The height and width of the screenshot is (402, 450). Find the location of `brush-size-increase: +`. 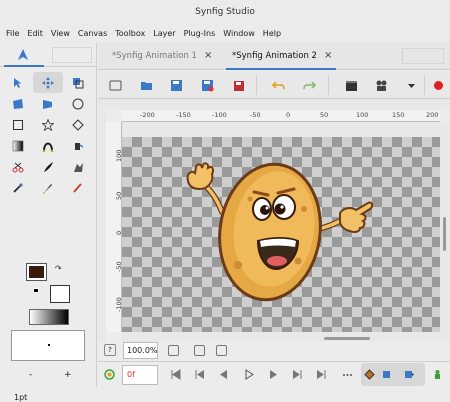

brush-size-increase: + is located at coordinates (68, 375).